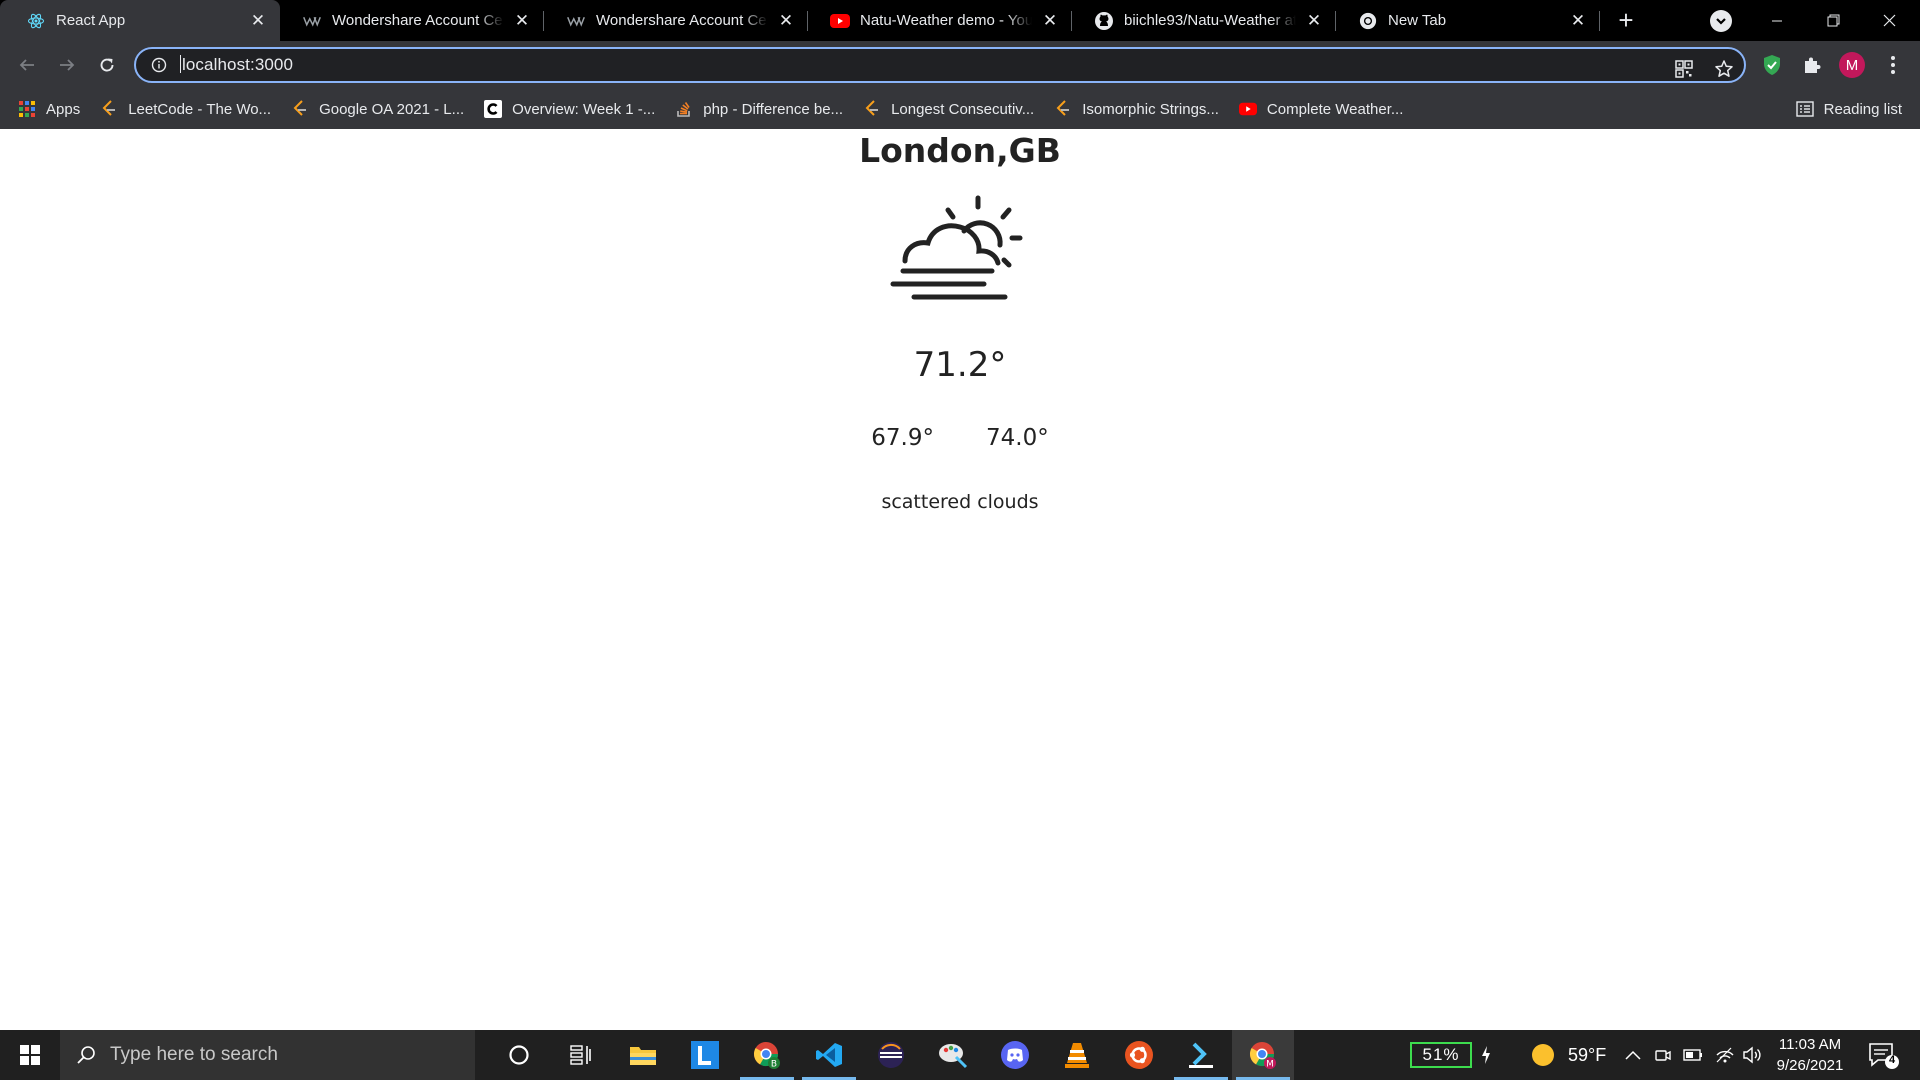  I want to click on battery-tray-icon, so click(1693, 1055).